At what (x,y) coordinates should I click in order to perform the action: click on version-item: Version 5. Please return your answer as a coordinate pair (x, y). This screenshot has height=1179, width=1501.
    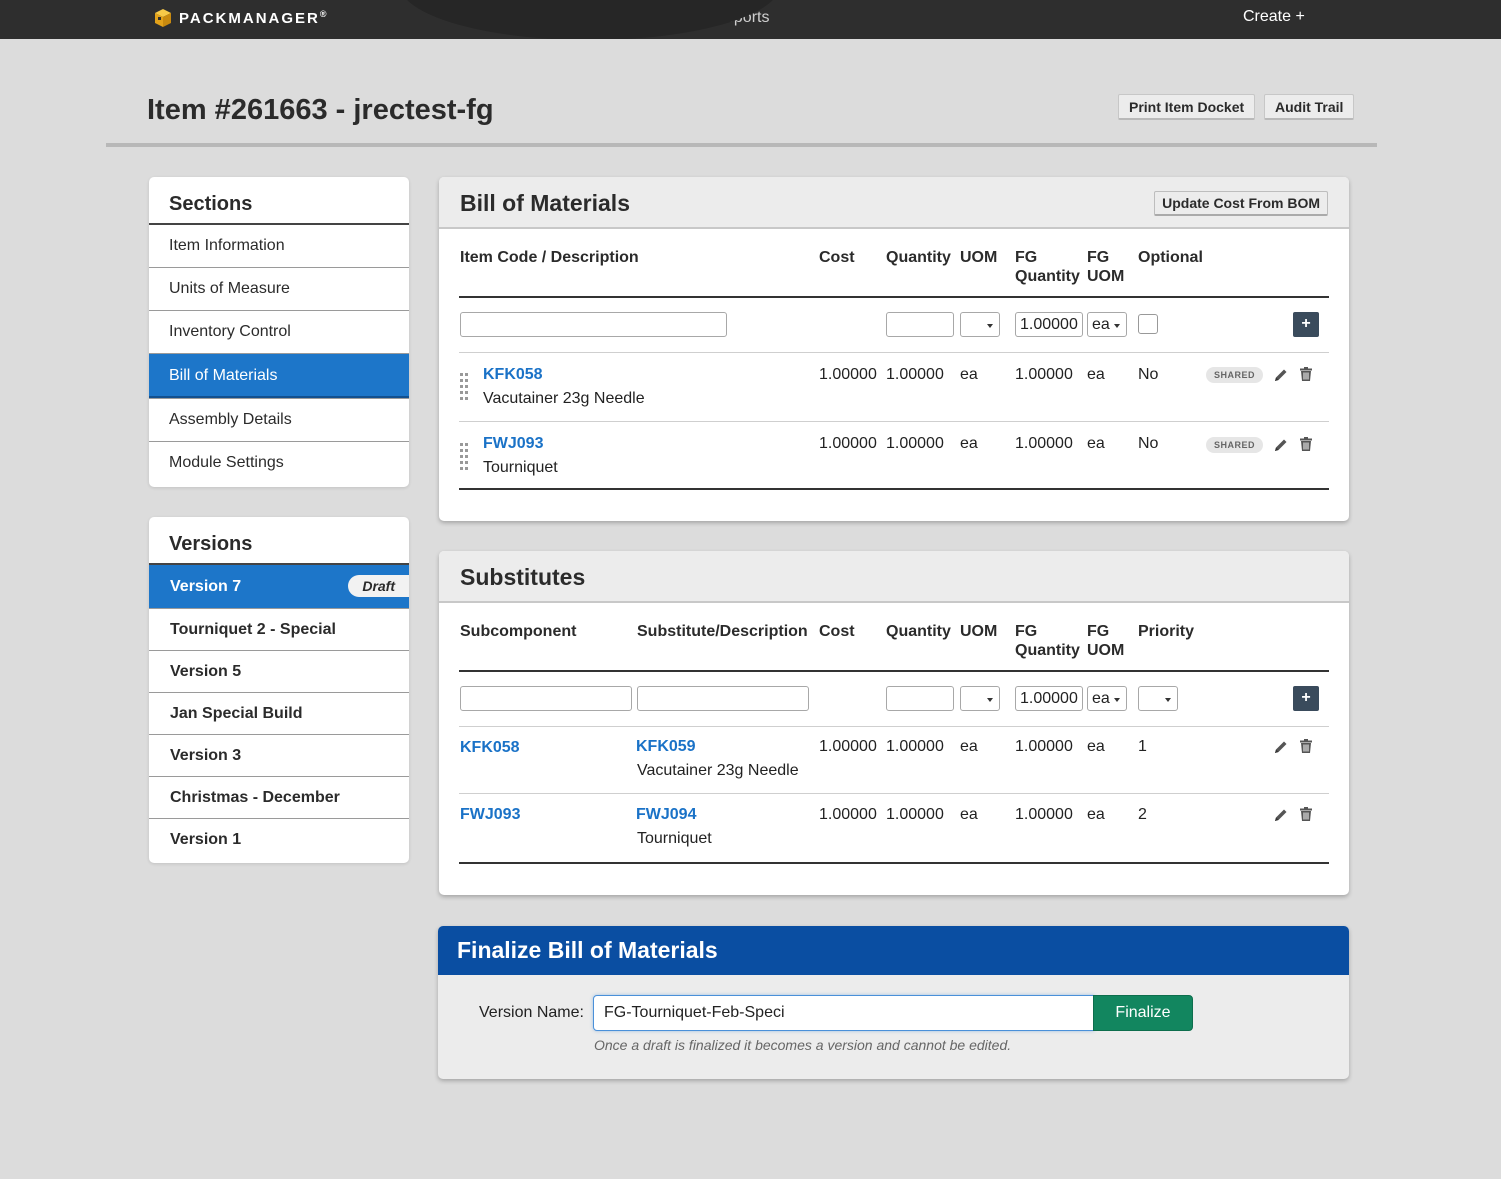
    Looking at the image, I should click on (279, 672).